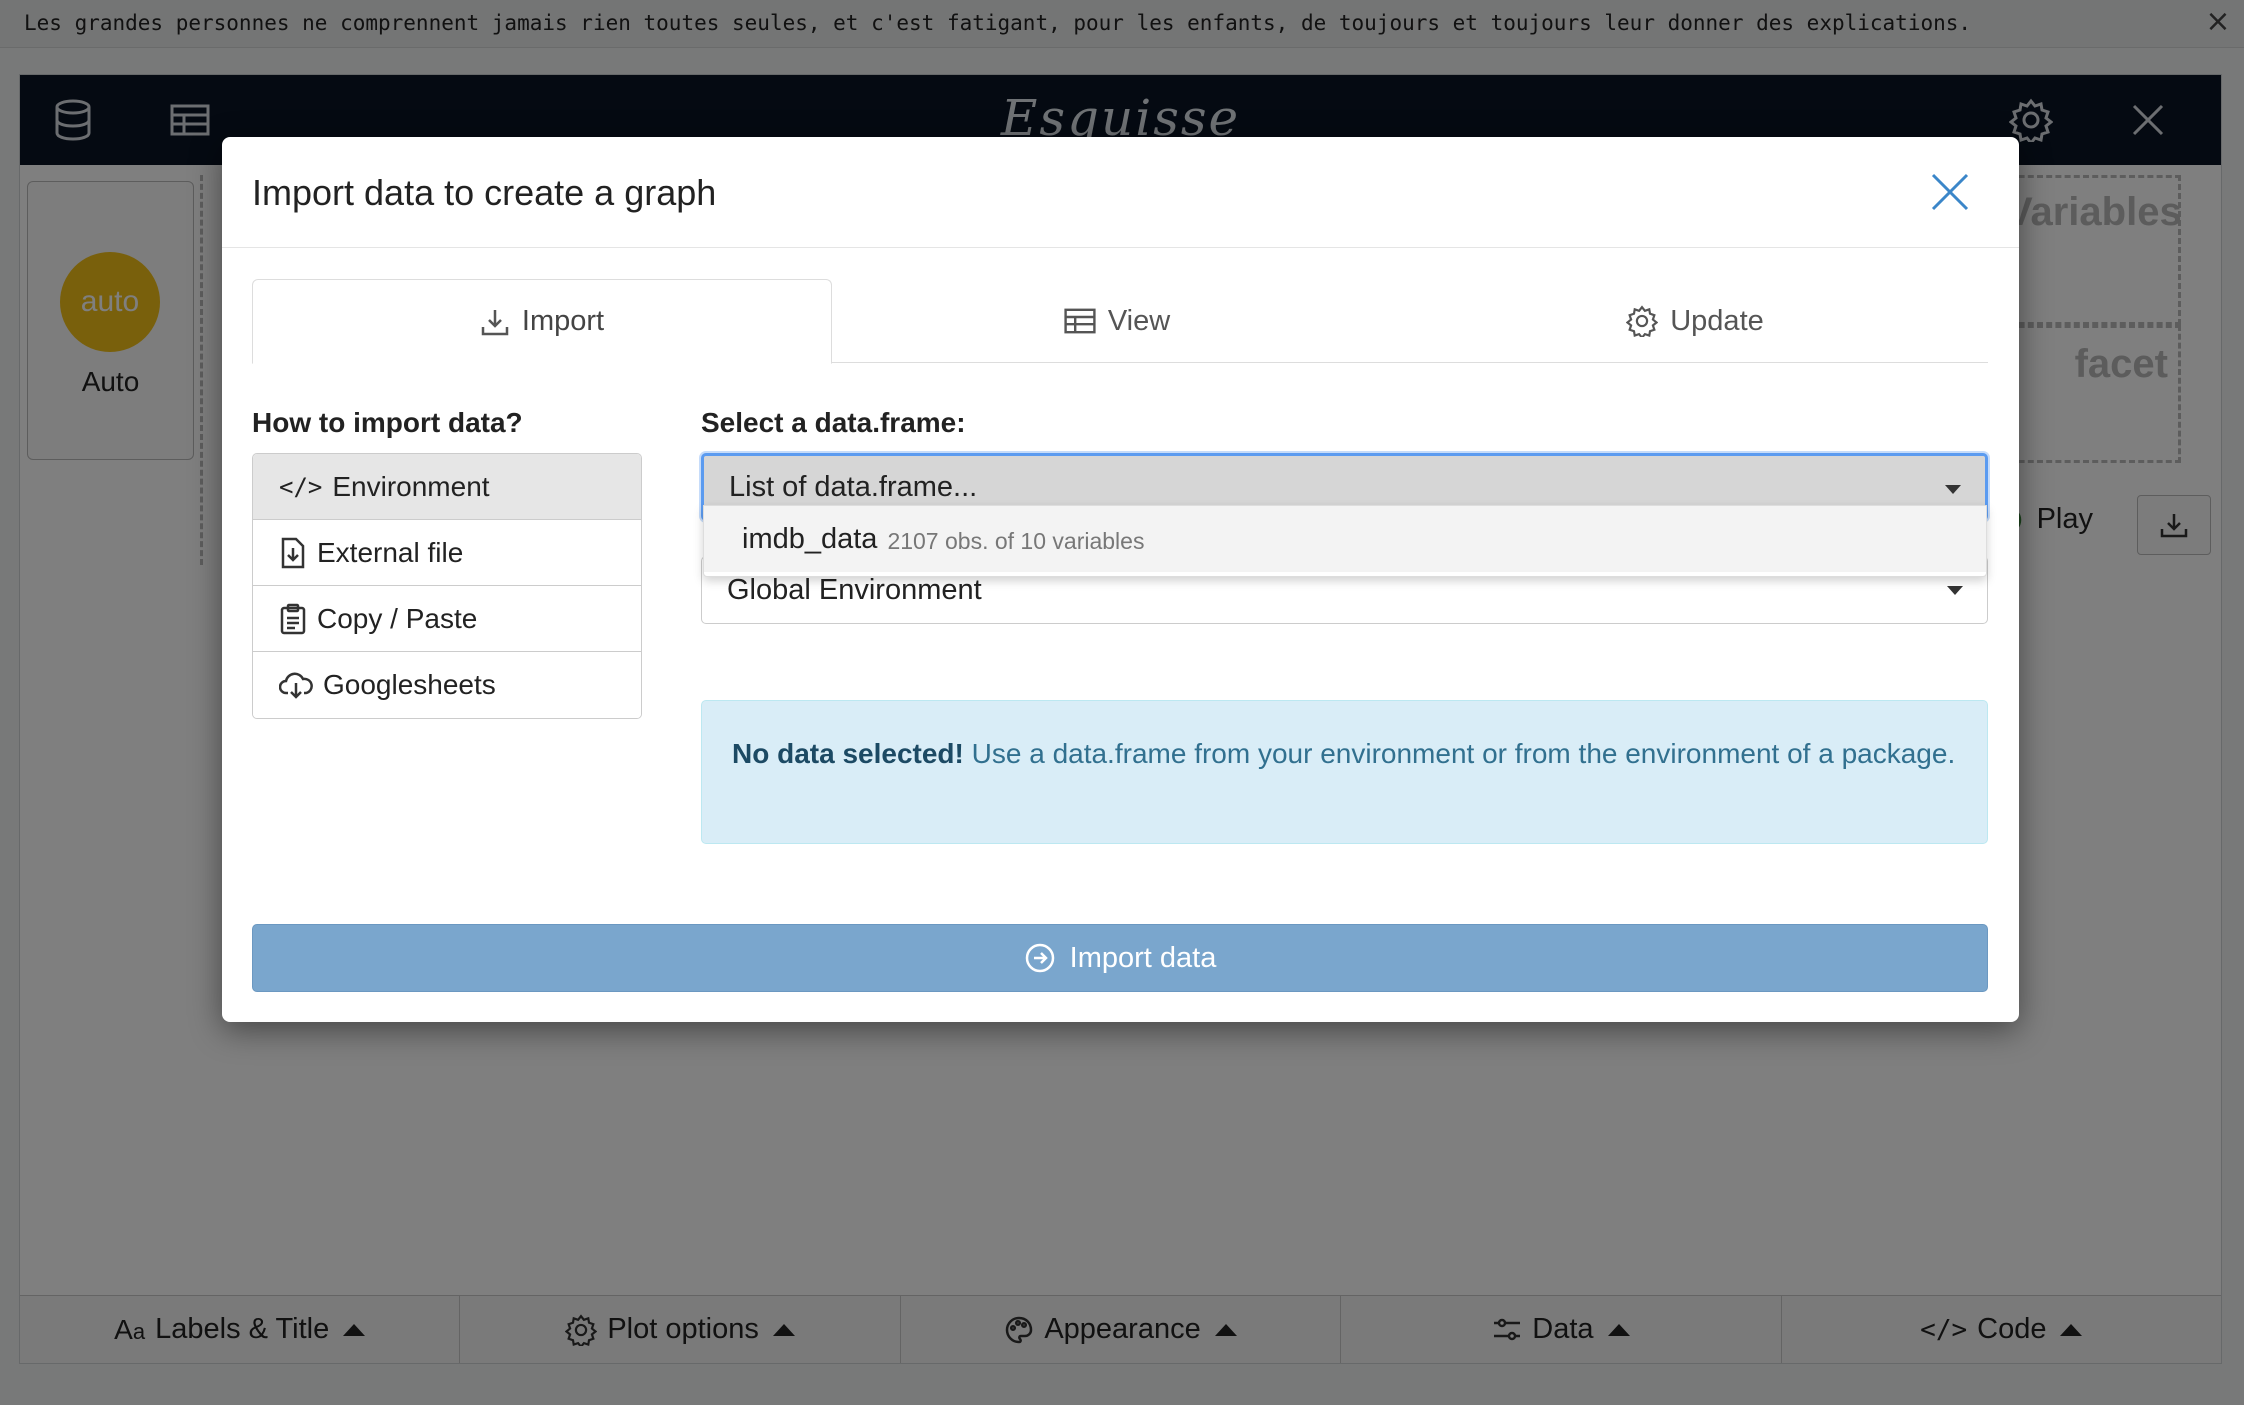 This screenshot has height=1405, width=2244. What do you see at coordinates (854, 589) in the screenshot?
I see `environment-select-value: Global Environment` at bounding box center [854, 589].